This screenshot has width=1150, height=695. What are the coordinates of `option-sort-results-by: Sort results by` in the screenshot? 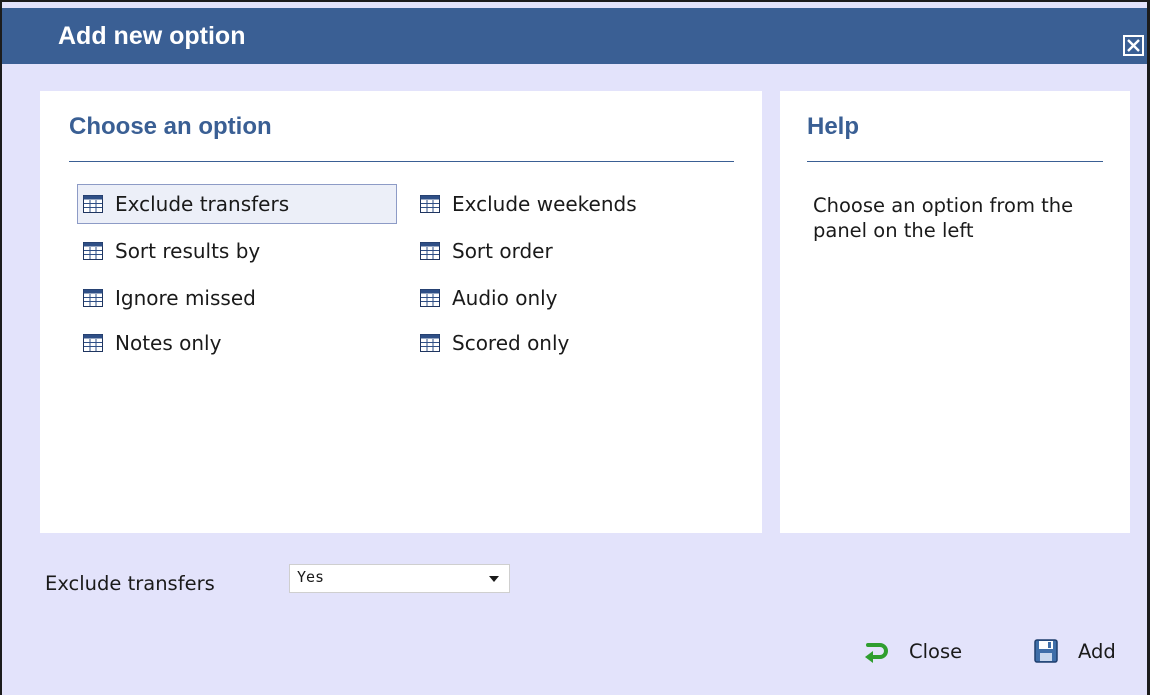 It's located at (237, 251).